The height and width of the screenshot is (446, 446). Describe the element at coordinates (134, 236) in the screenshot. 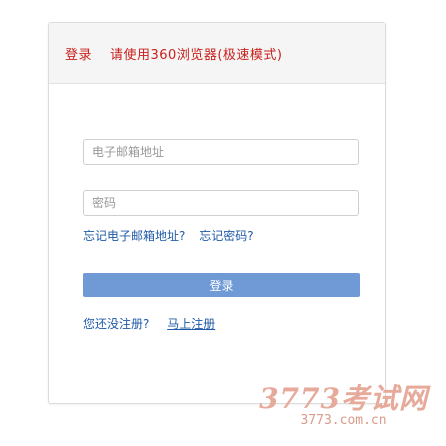

I see `forgot-email-link: 忘记电子邮箱地址?` at that location.